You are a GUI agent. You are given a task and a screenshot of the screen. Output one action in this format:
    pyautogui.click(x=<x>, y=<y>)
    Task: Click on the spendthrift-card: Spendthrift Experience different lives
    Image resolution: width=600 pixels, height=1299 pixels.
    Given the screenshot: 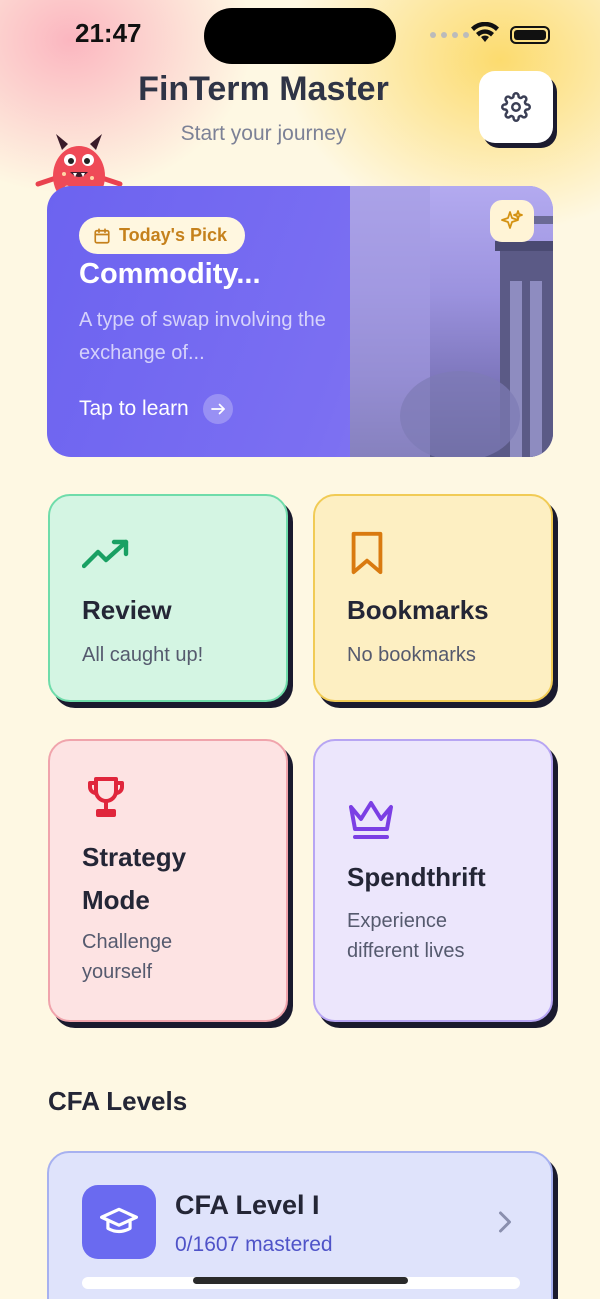 What is the action you would take?
    pyautogui.click(x=433, y=880)
    